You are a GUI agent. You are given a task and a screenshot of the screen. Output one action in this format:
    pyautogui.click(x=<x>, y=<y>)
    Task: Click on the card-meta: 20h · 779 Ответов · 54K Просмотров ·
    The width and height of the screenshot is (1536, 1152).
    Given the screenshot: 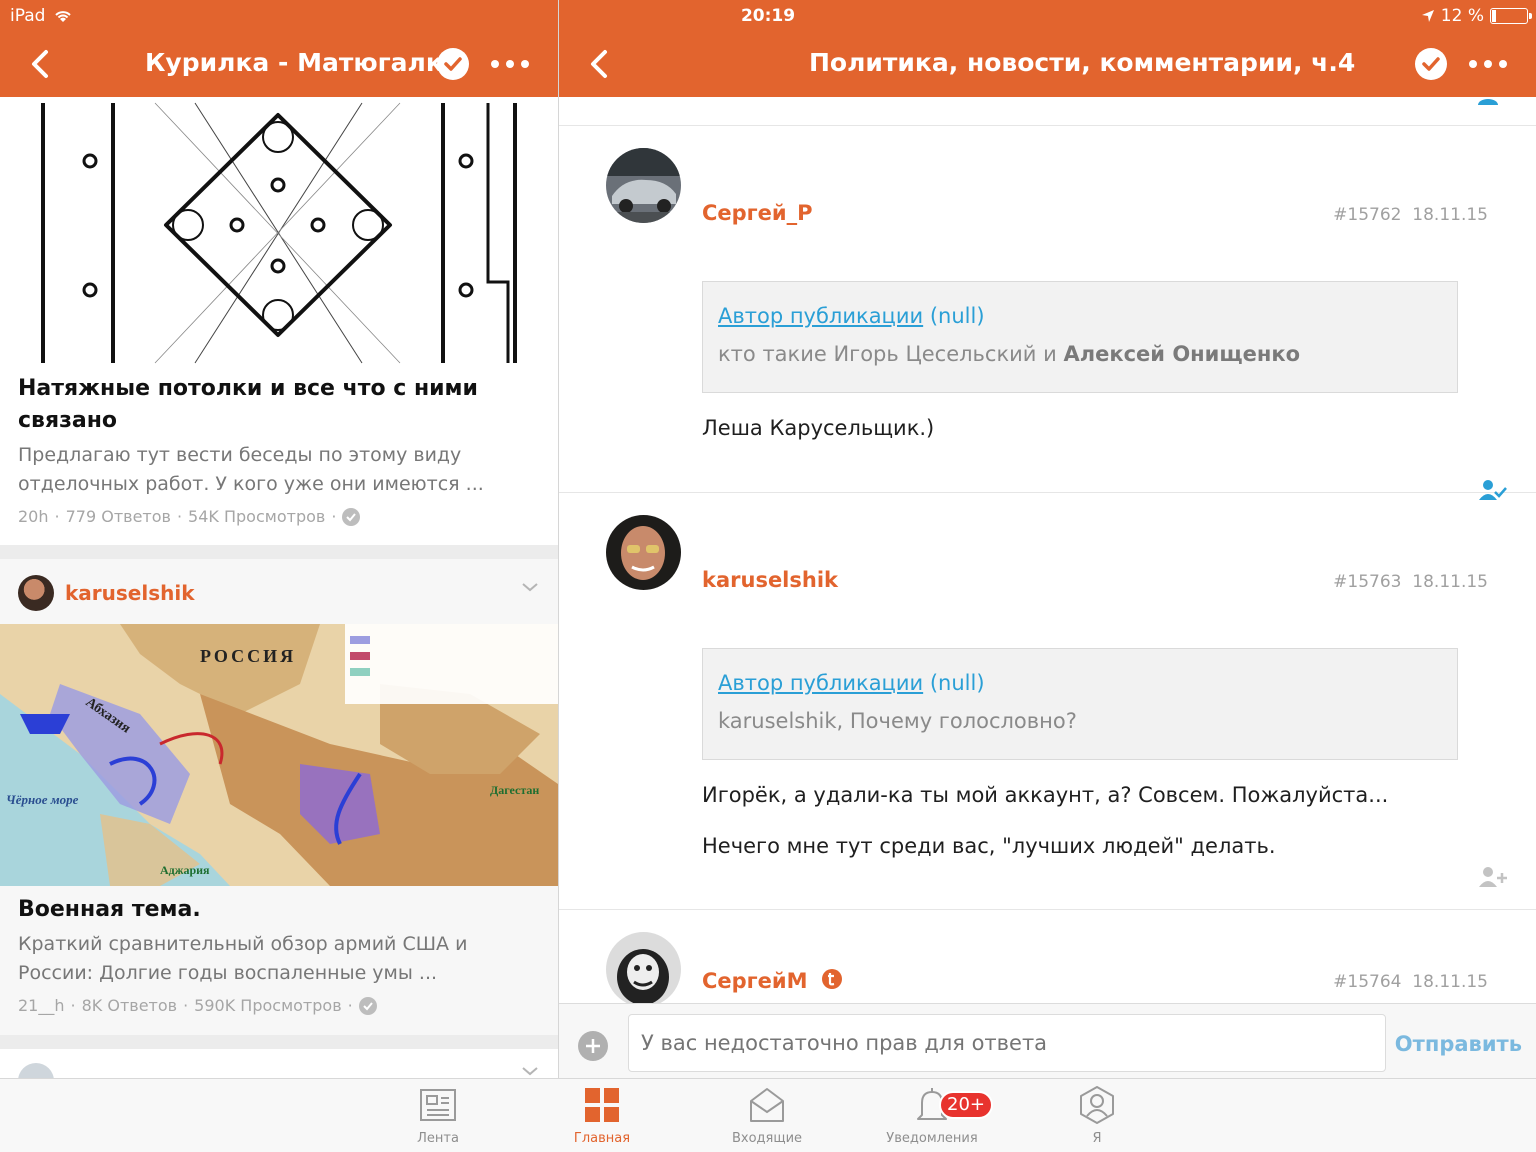 What is the action you would take?
    pyautogui.click(x=279, y=512)
    